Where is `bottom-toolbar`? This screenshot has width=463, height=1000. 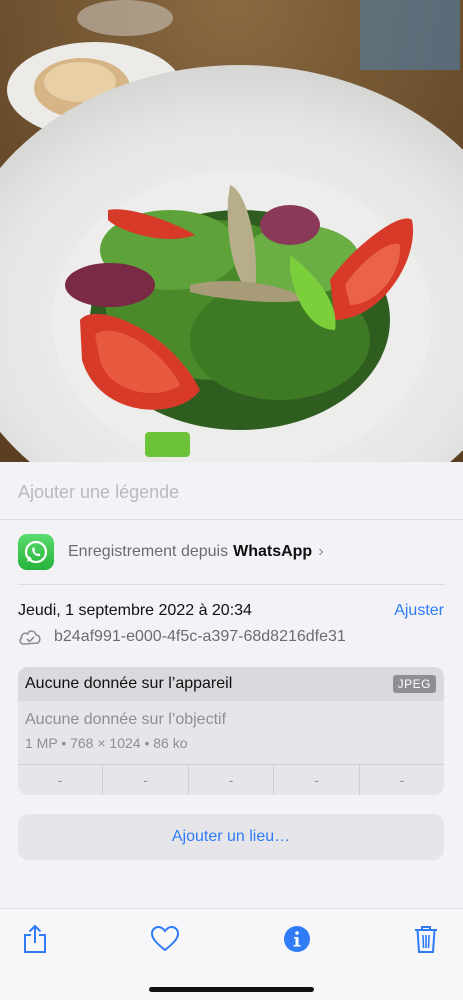
bottom-toolbar is located at coordinates (231, 954).